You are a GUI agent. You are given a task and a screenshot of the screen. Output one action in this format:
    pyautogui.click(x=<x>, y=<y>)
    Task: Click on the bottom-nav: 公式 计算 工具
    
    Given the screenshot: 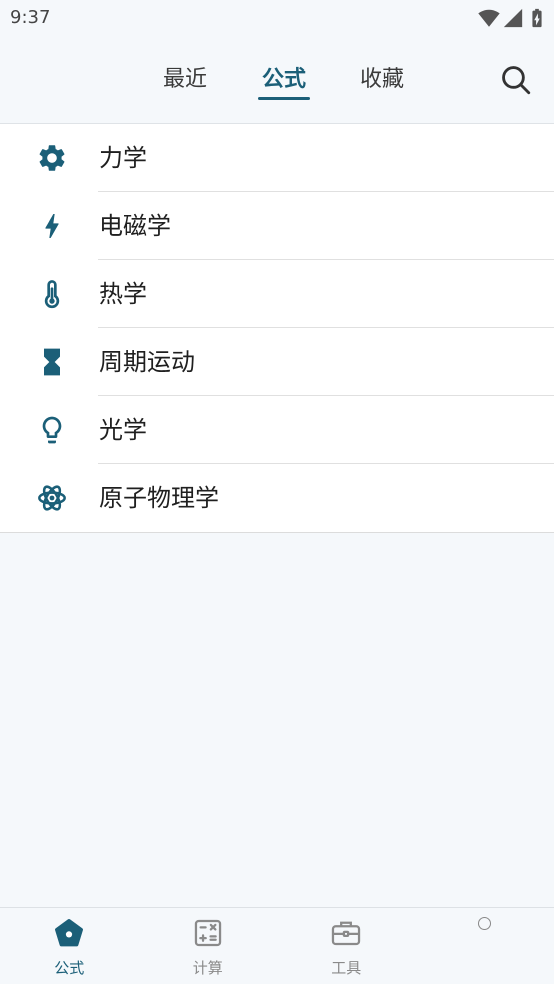 What is the action you would take?
    pyautogui.click(x=277, y=945)
    